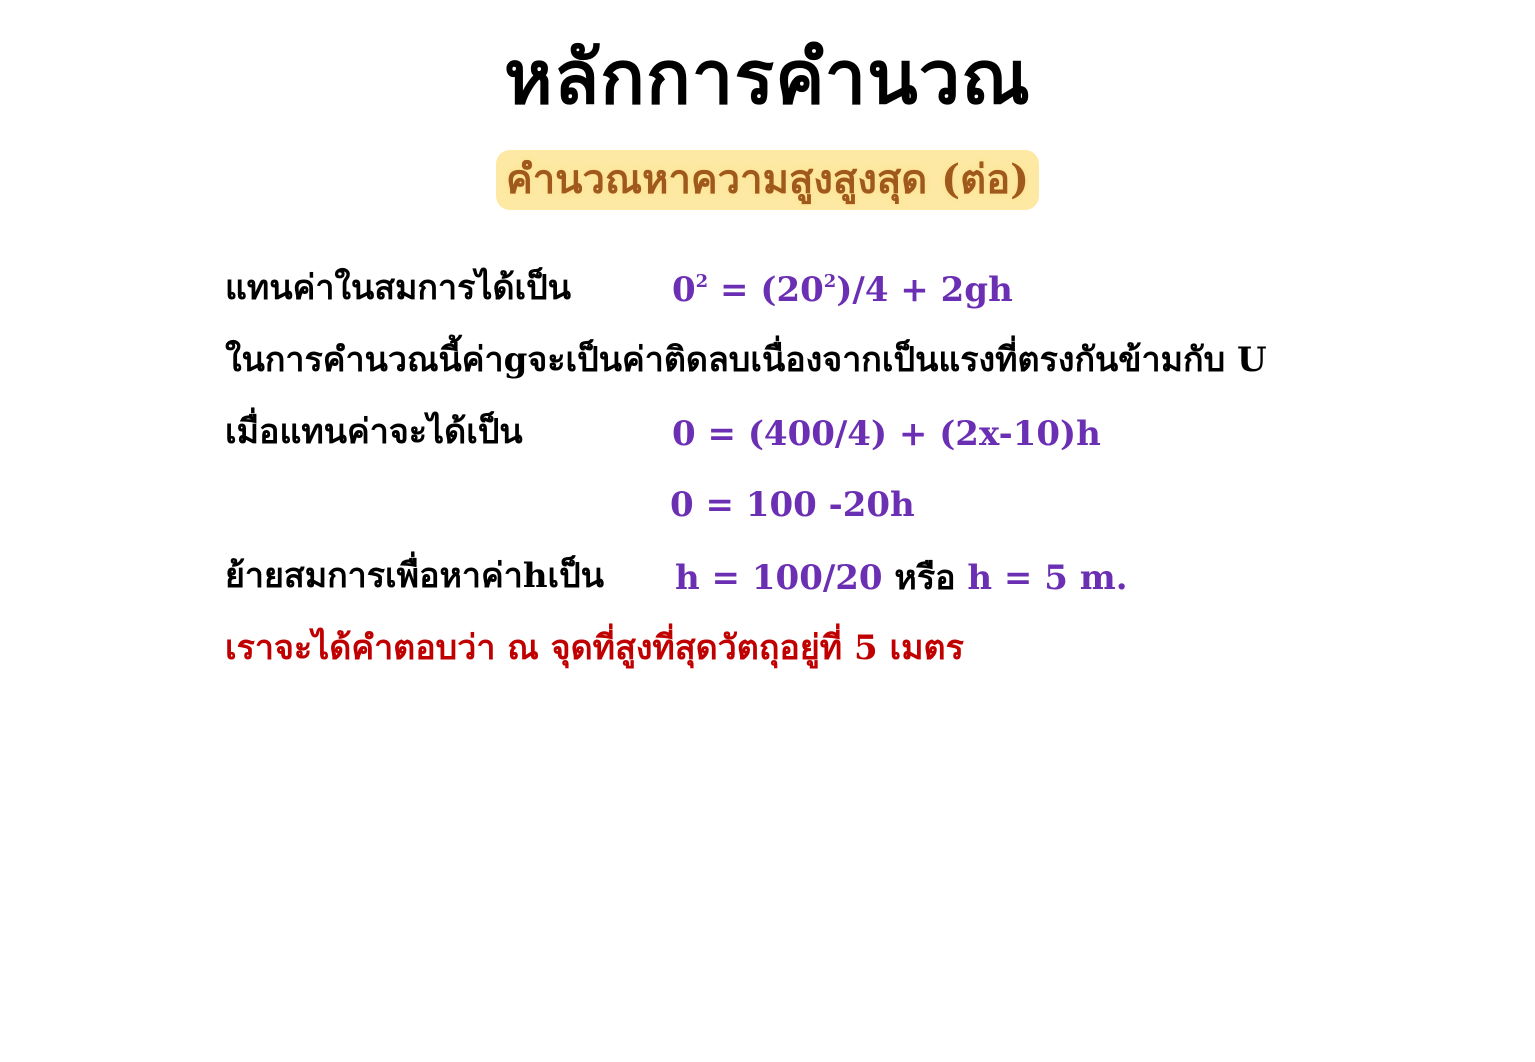 The image size is (1535, 1062). I want to click on line-5-label: ย้ายสมการเพื่อหาค่าhเป็น, so click(414, 576).